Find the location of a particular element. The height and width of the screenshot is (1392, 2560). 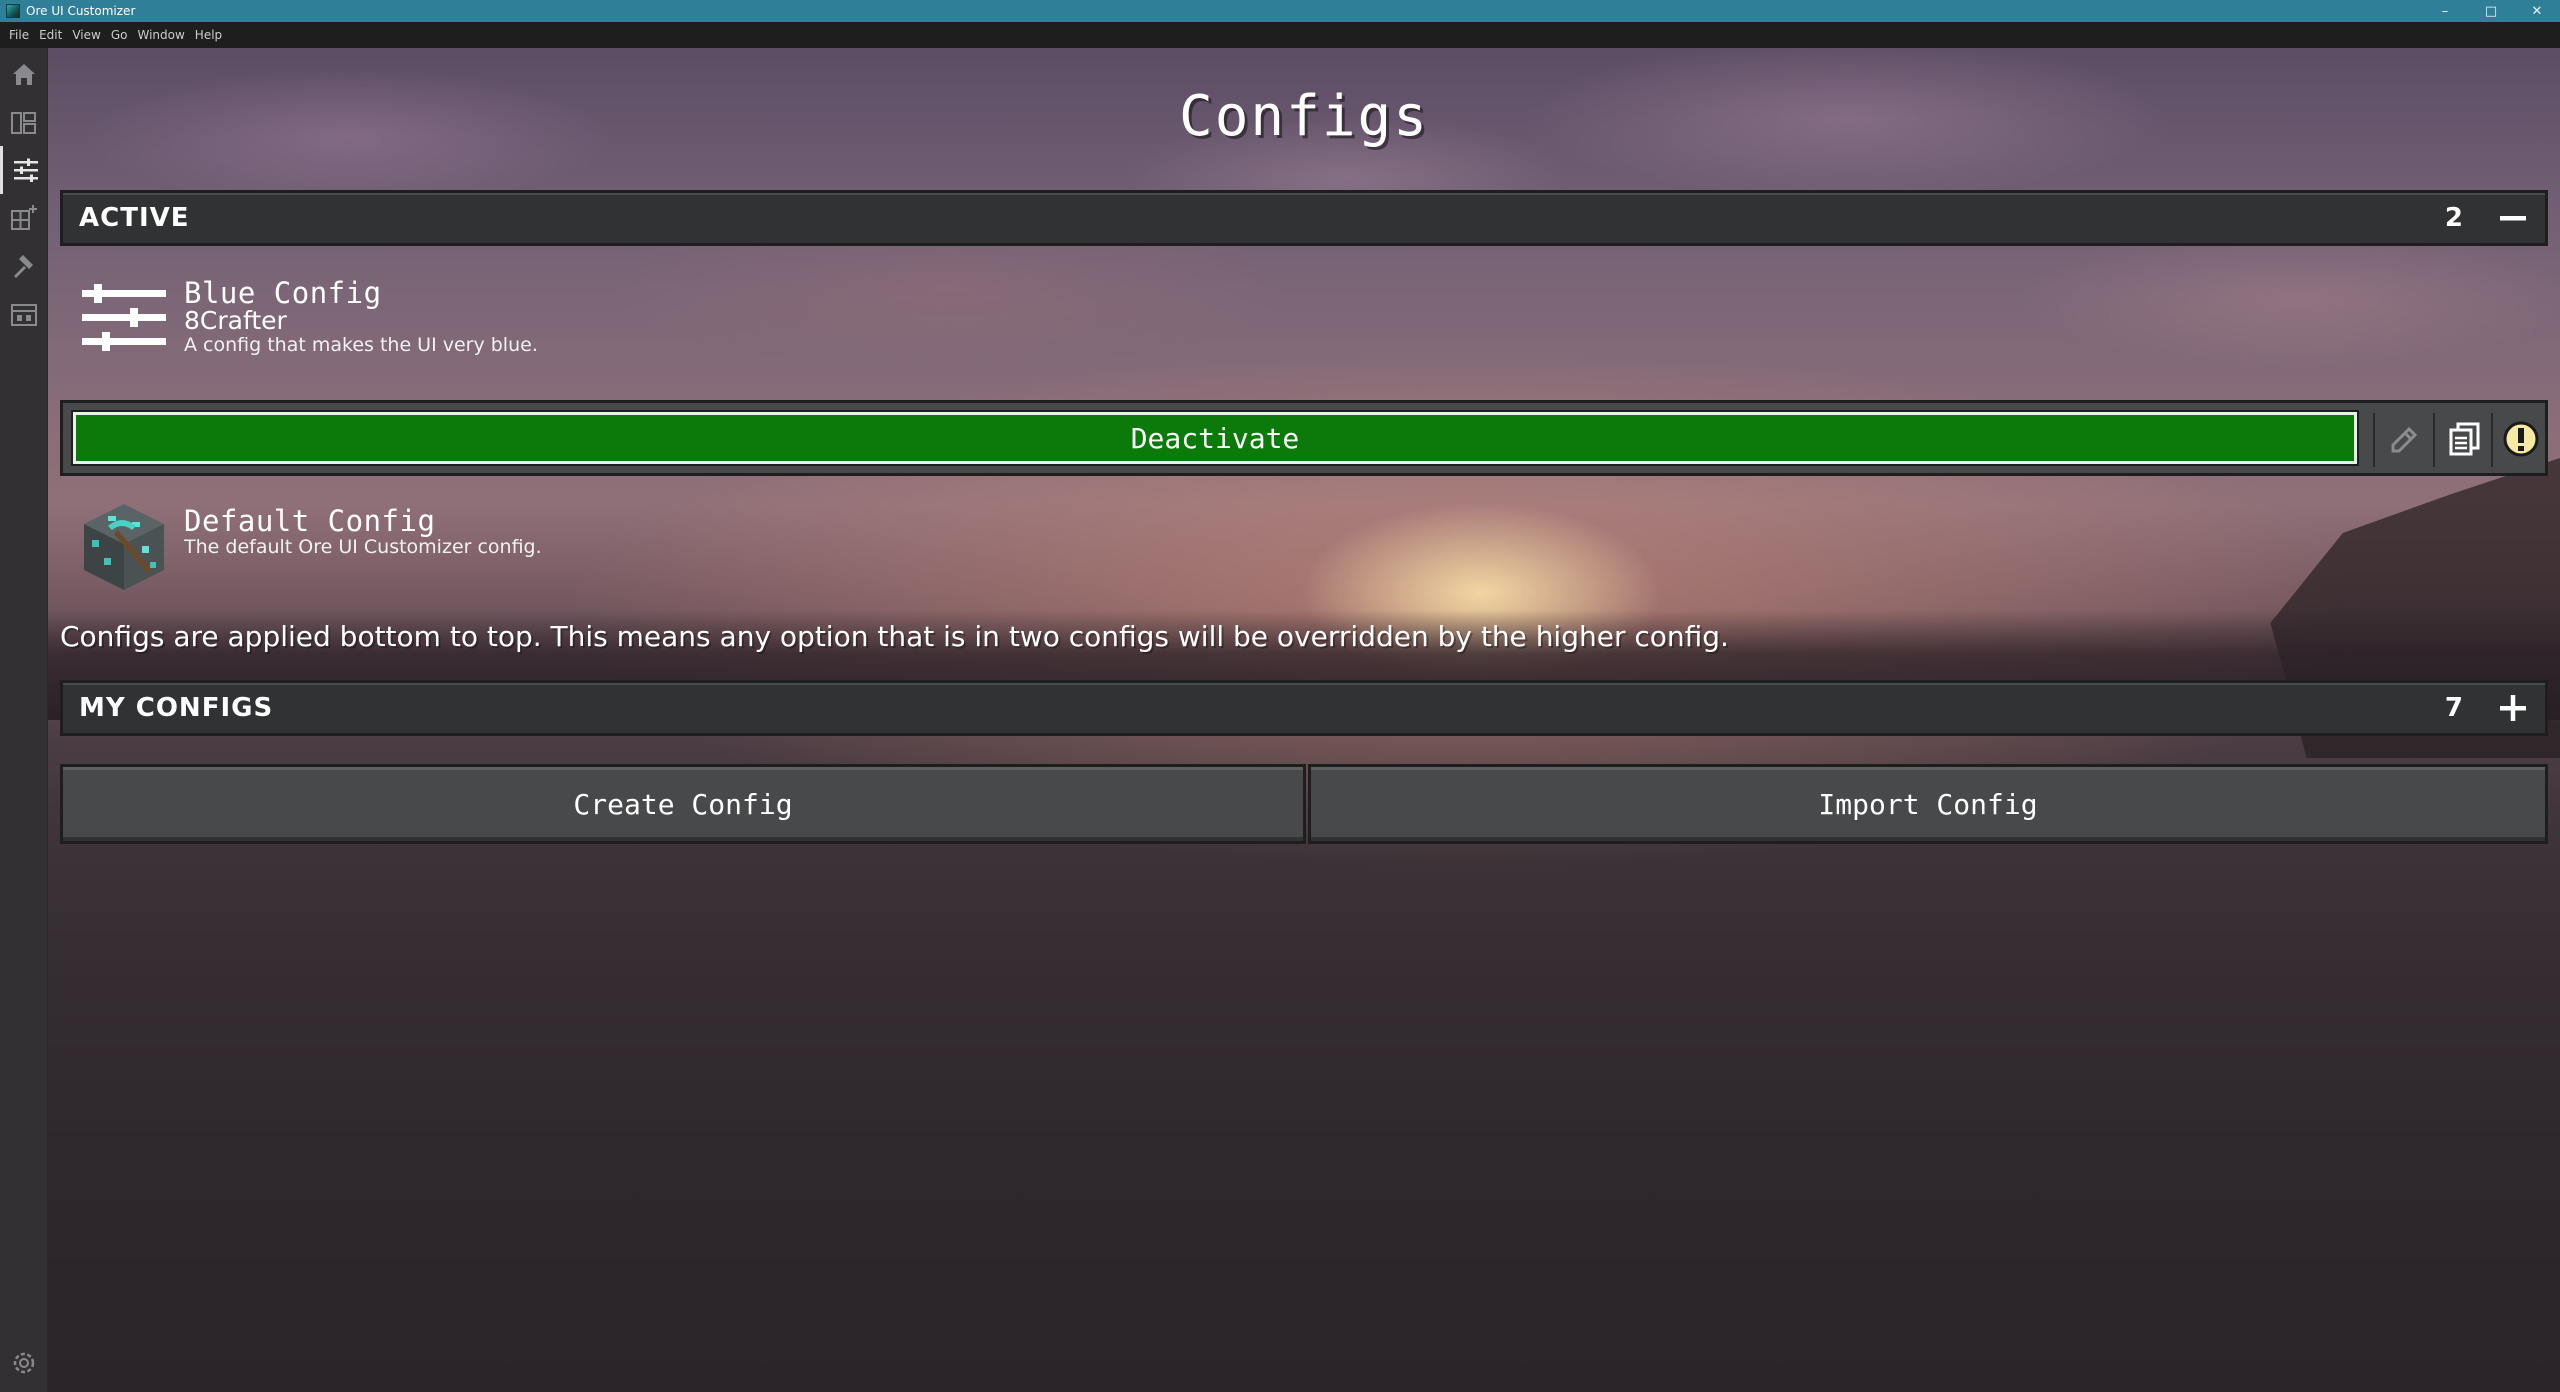

pencil-icon is located at coordinates (2405, 439).